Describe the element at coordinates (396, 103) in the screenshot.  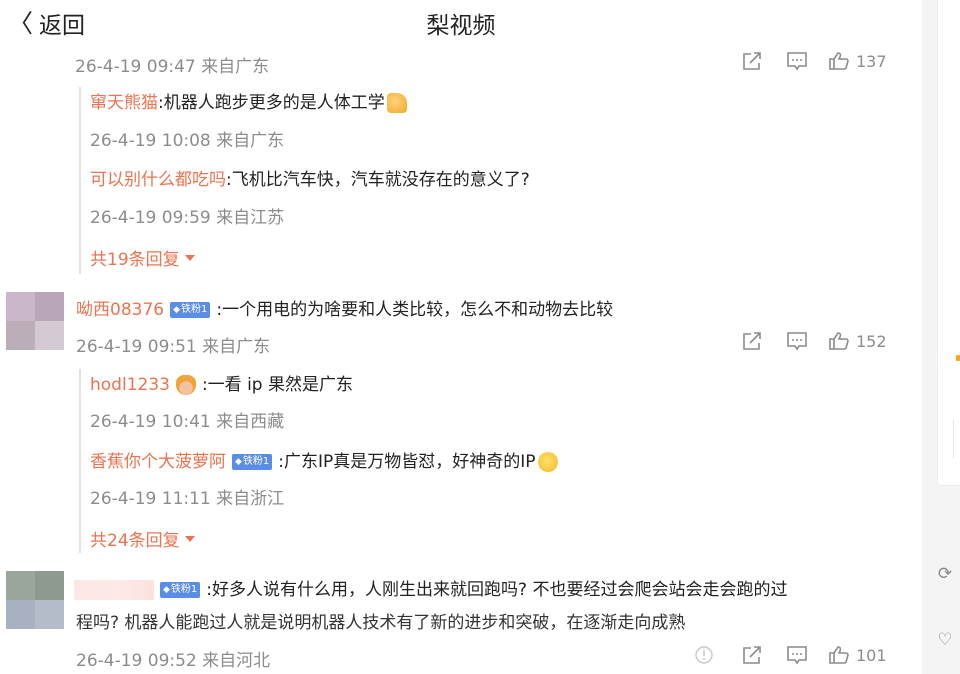
I see `thumbs-up-emoji-icon` at that location.